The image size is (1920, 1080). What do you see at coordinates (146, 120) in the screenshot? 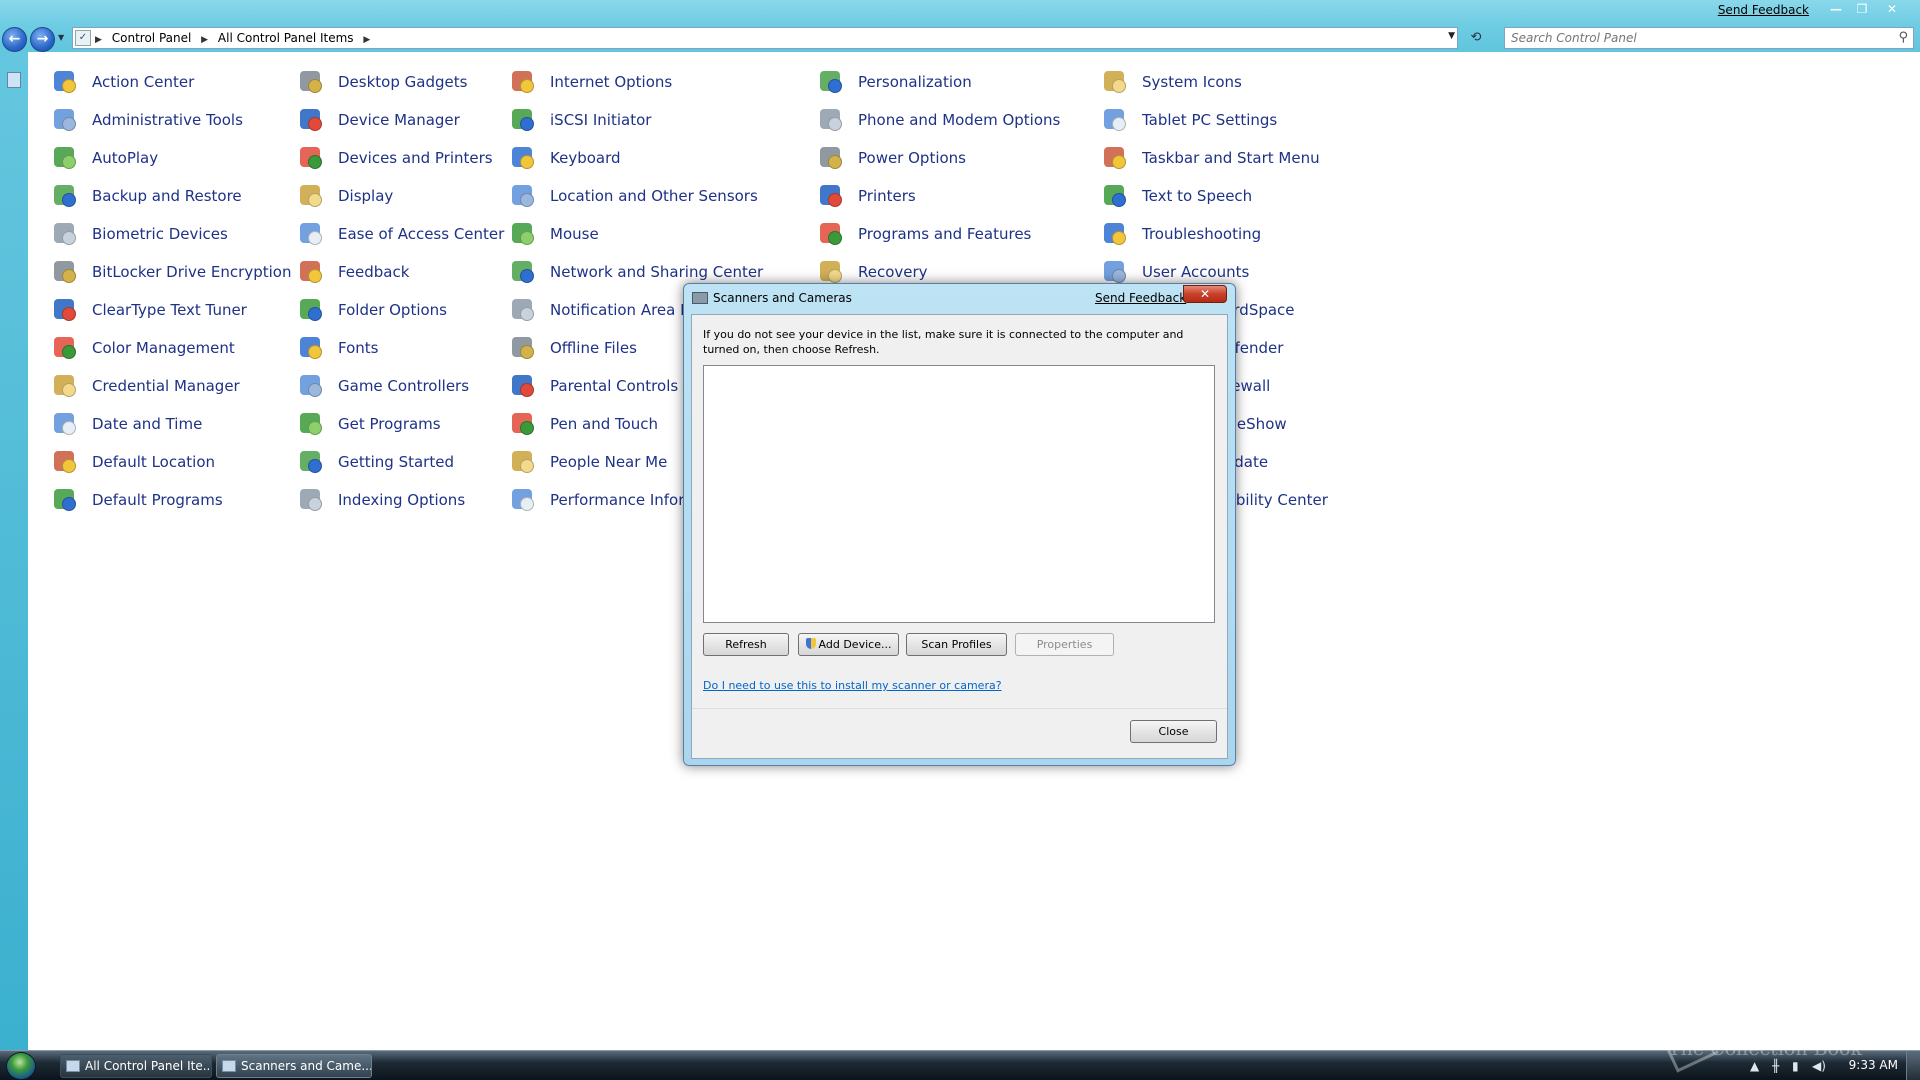
I see `cp-item-administrative-tools: Administrative Tools` at bounding box center [146, 120].